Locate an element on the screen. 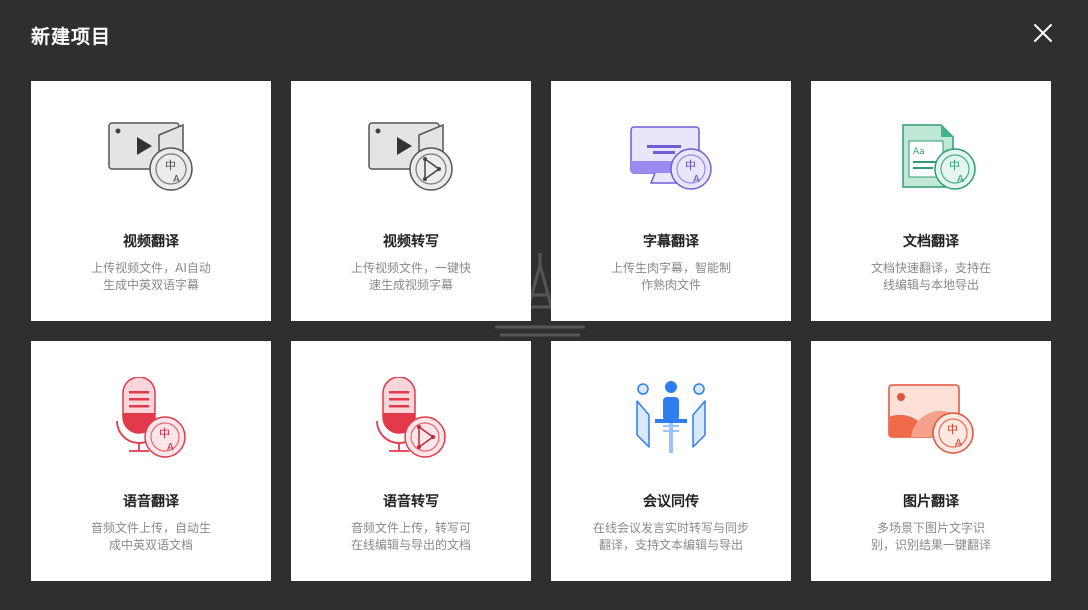  card-description: 多场景下图片文字识 别，识别结果一键翻译 is located at coordinates (931, 537).